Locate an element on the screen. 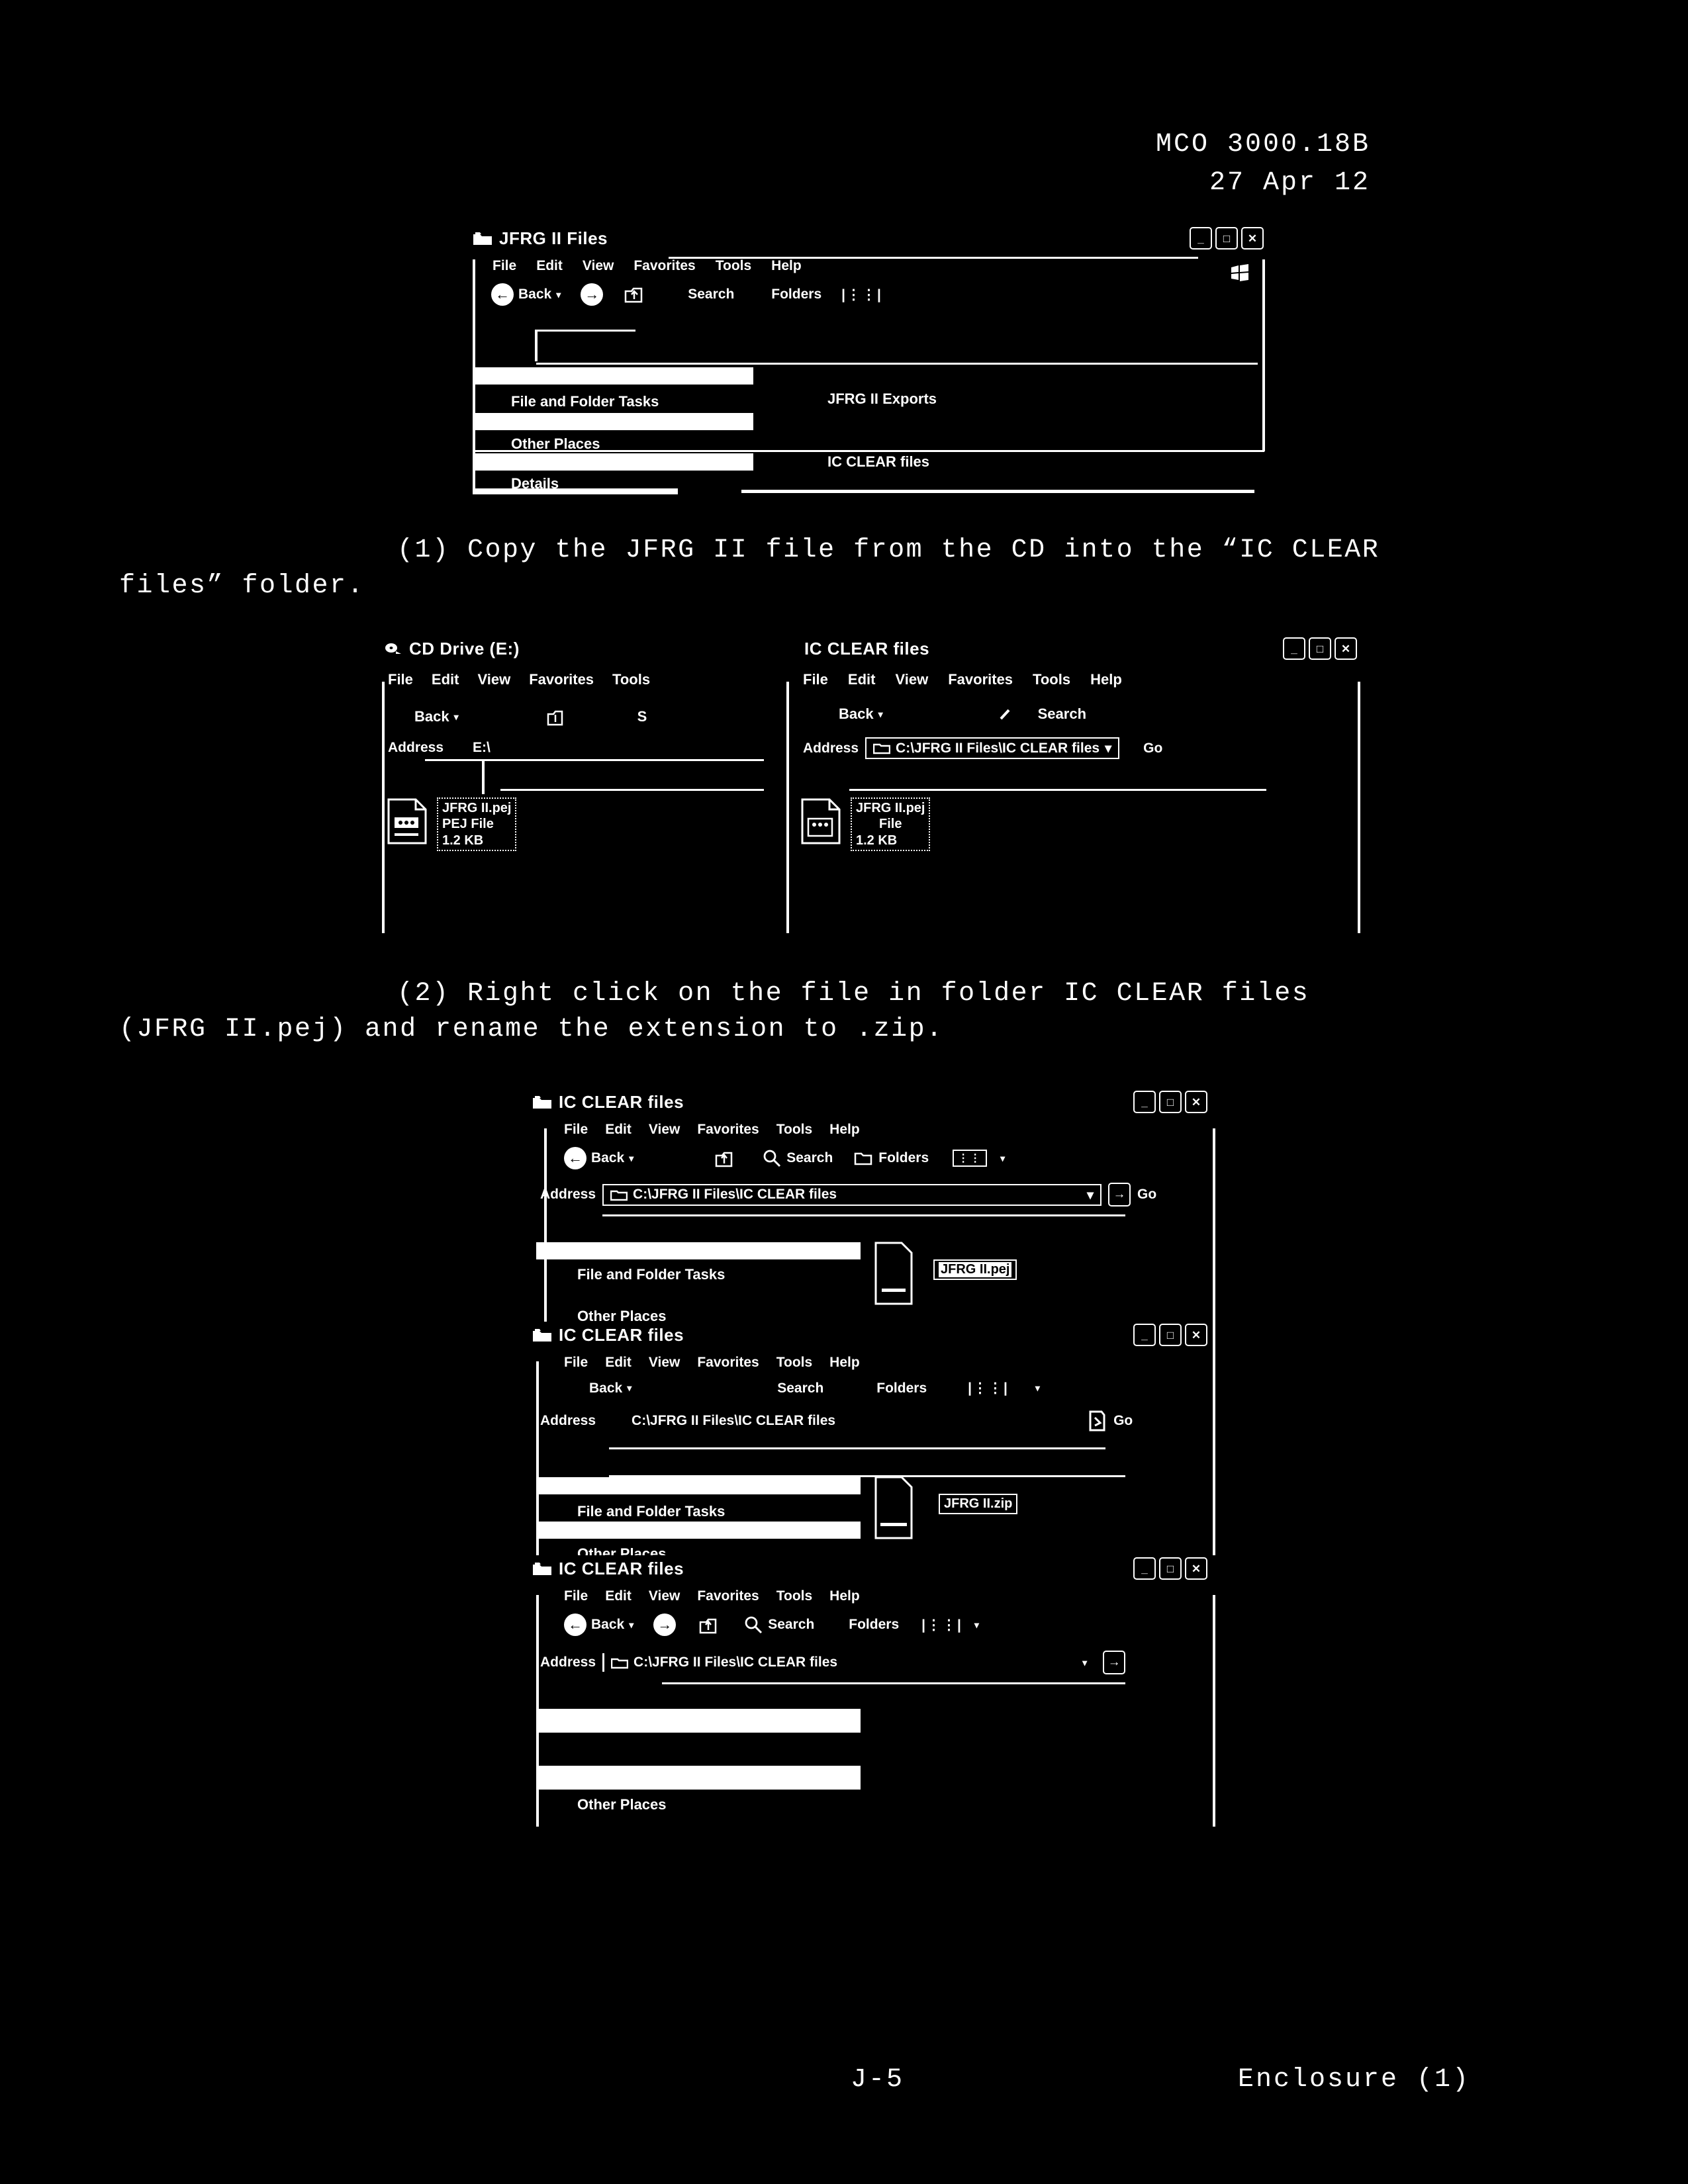 The height and width of the screenshot is (2184, 1688). toolbar: Back ▾ Search Folders |⋮⋮| ▾ is located at coordinates (874, 1388).